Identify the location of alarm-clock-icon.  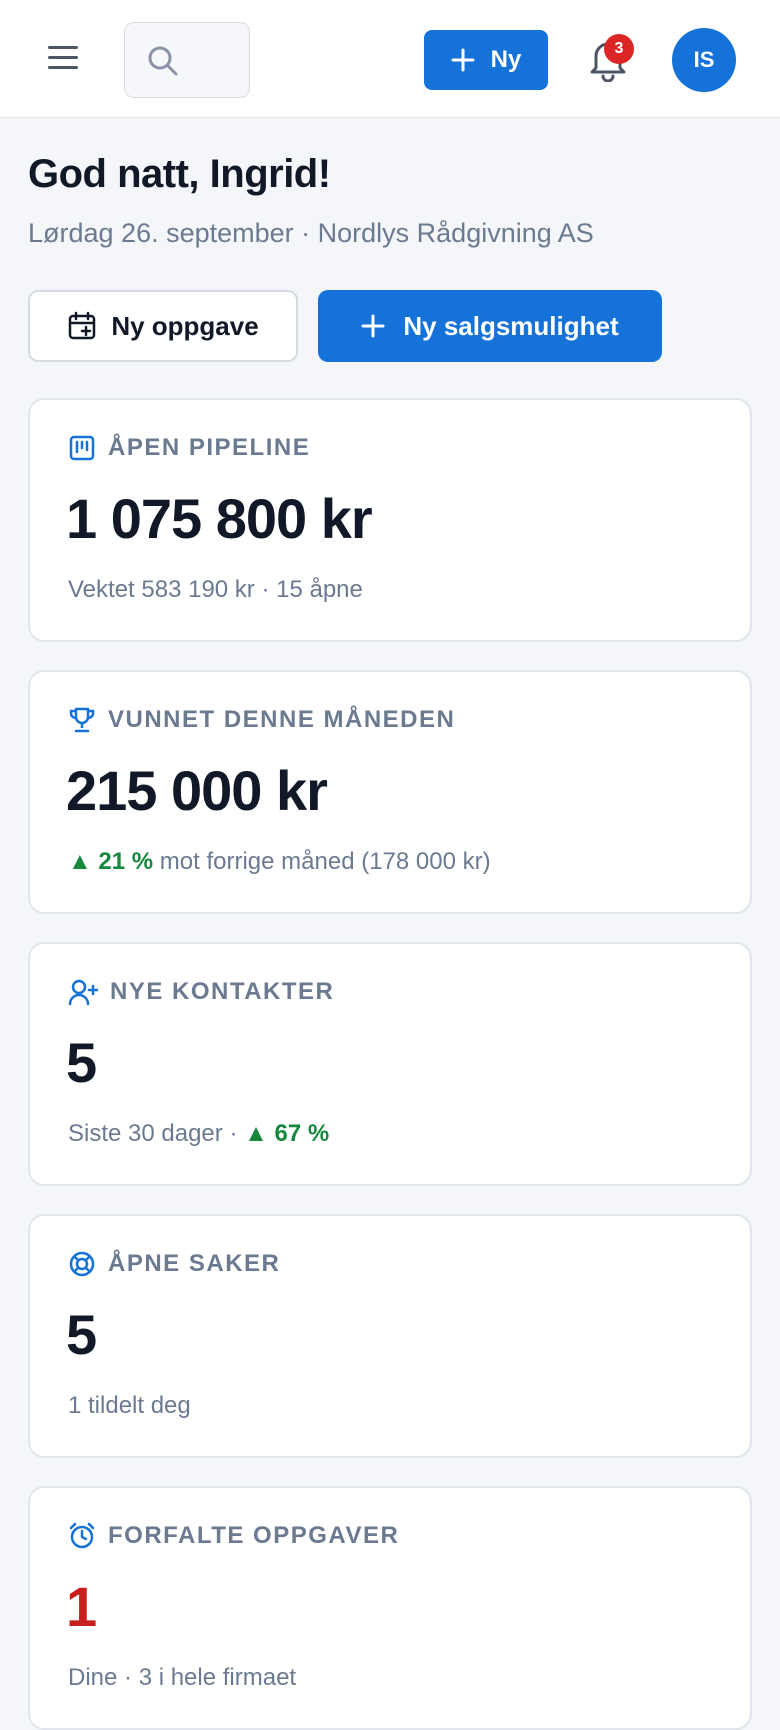
(82, 1535).